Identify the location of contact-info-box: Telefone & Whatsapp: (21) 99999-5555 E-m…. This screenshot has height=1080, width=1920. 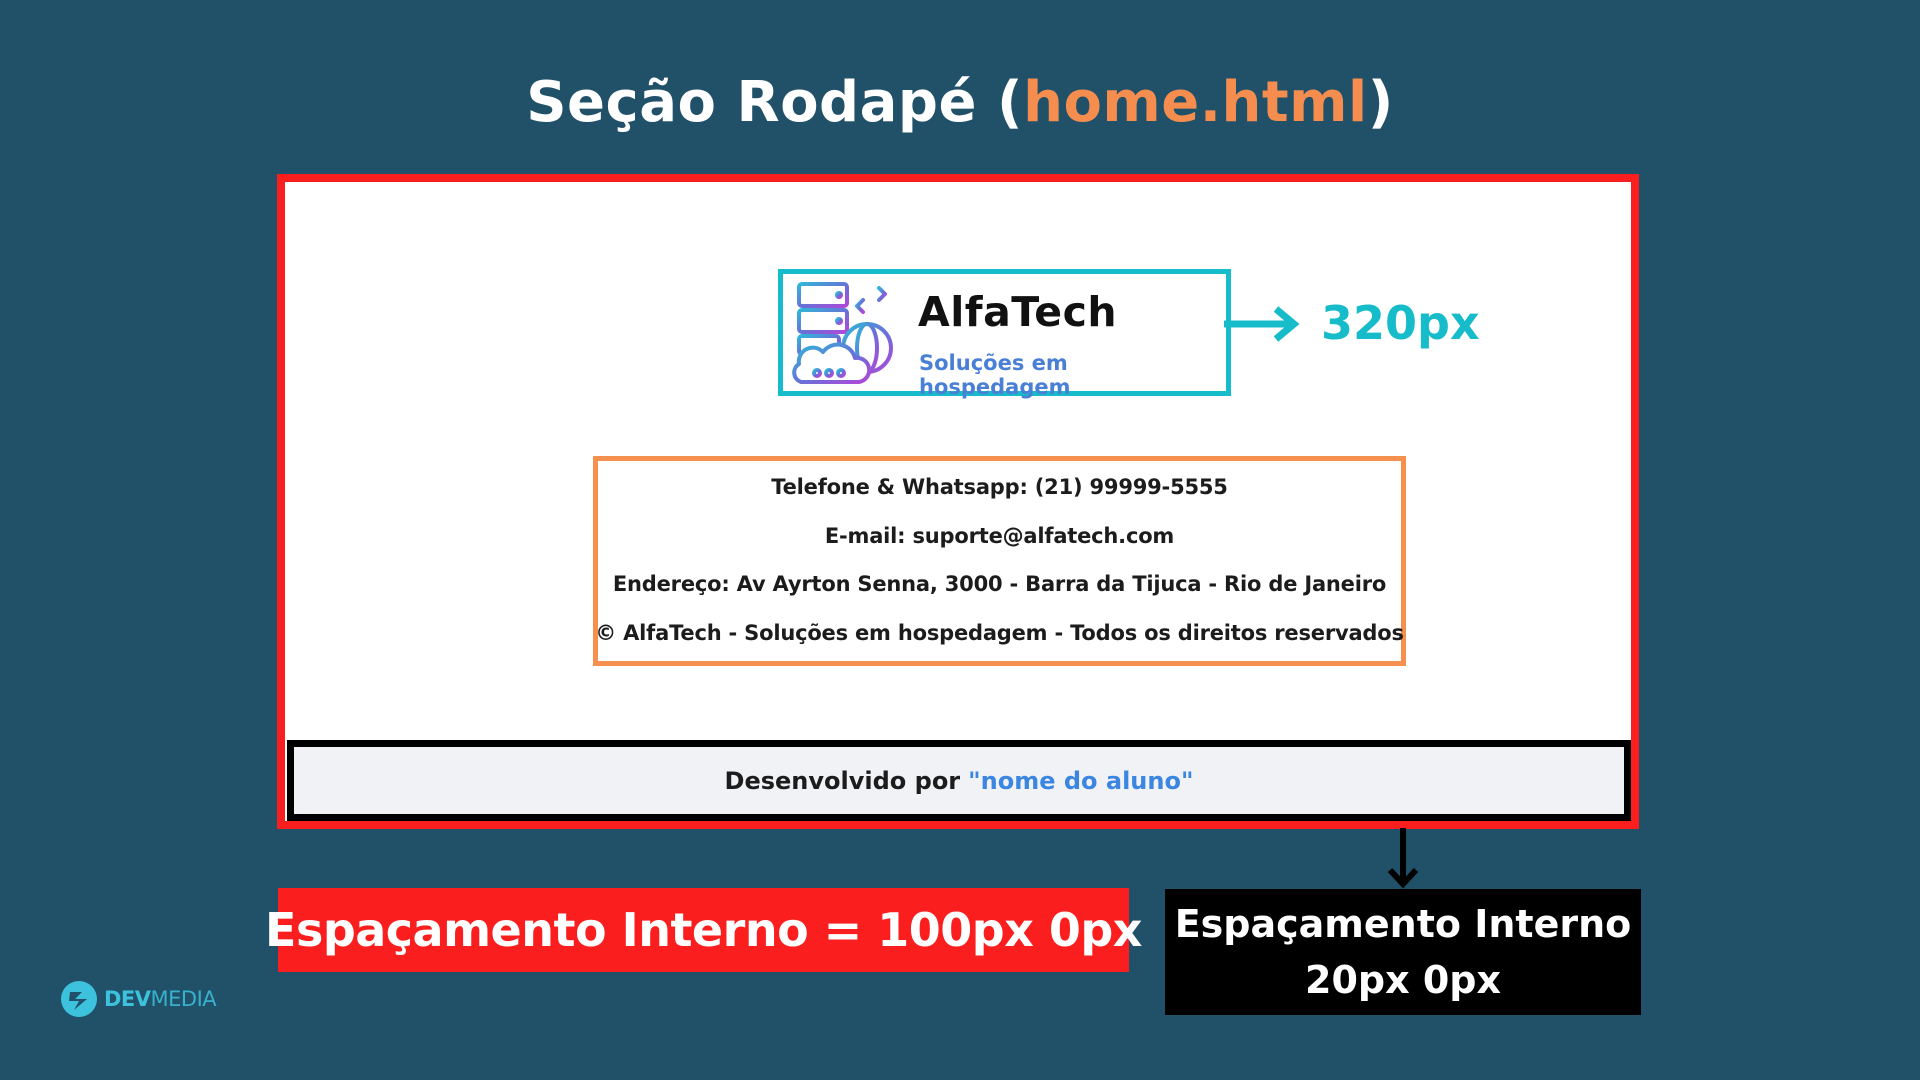
(999, 561).